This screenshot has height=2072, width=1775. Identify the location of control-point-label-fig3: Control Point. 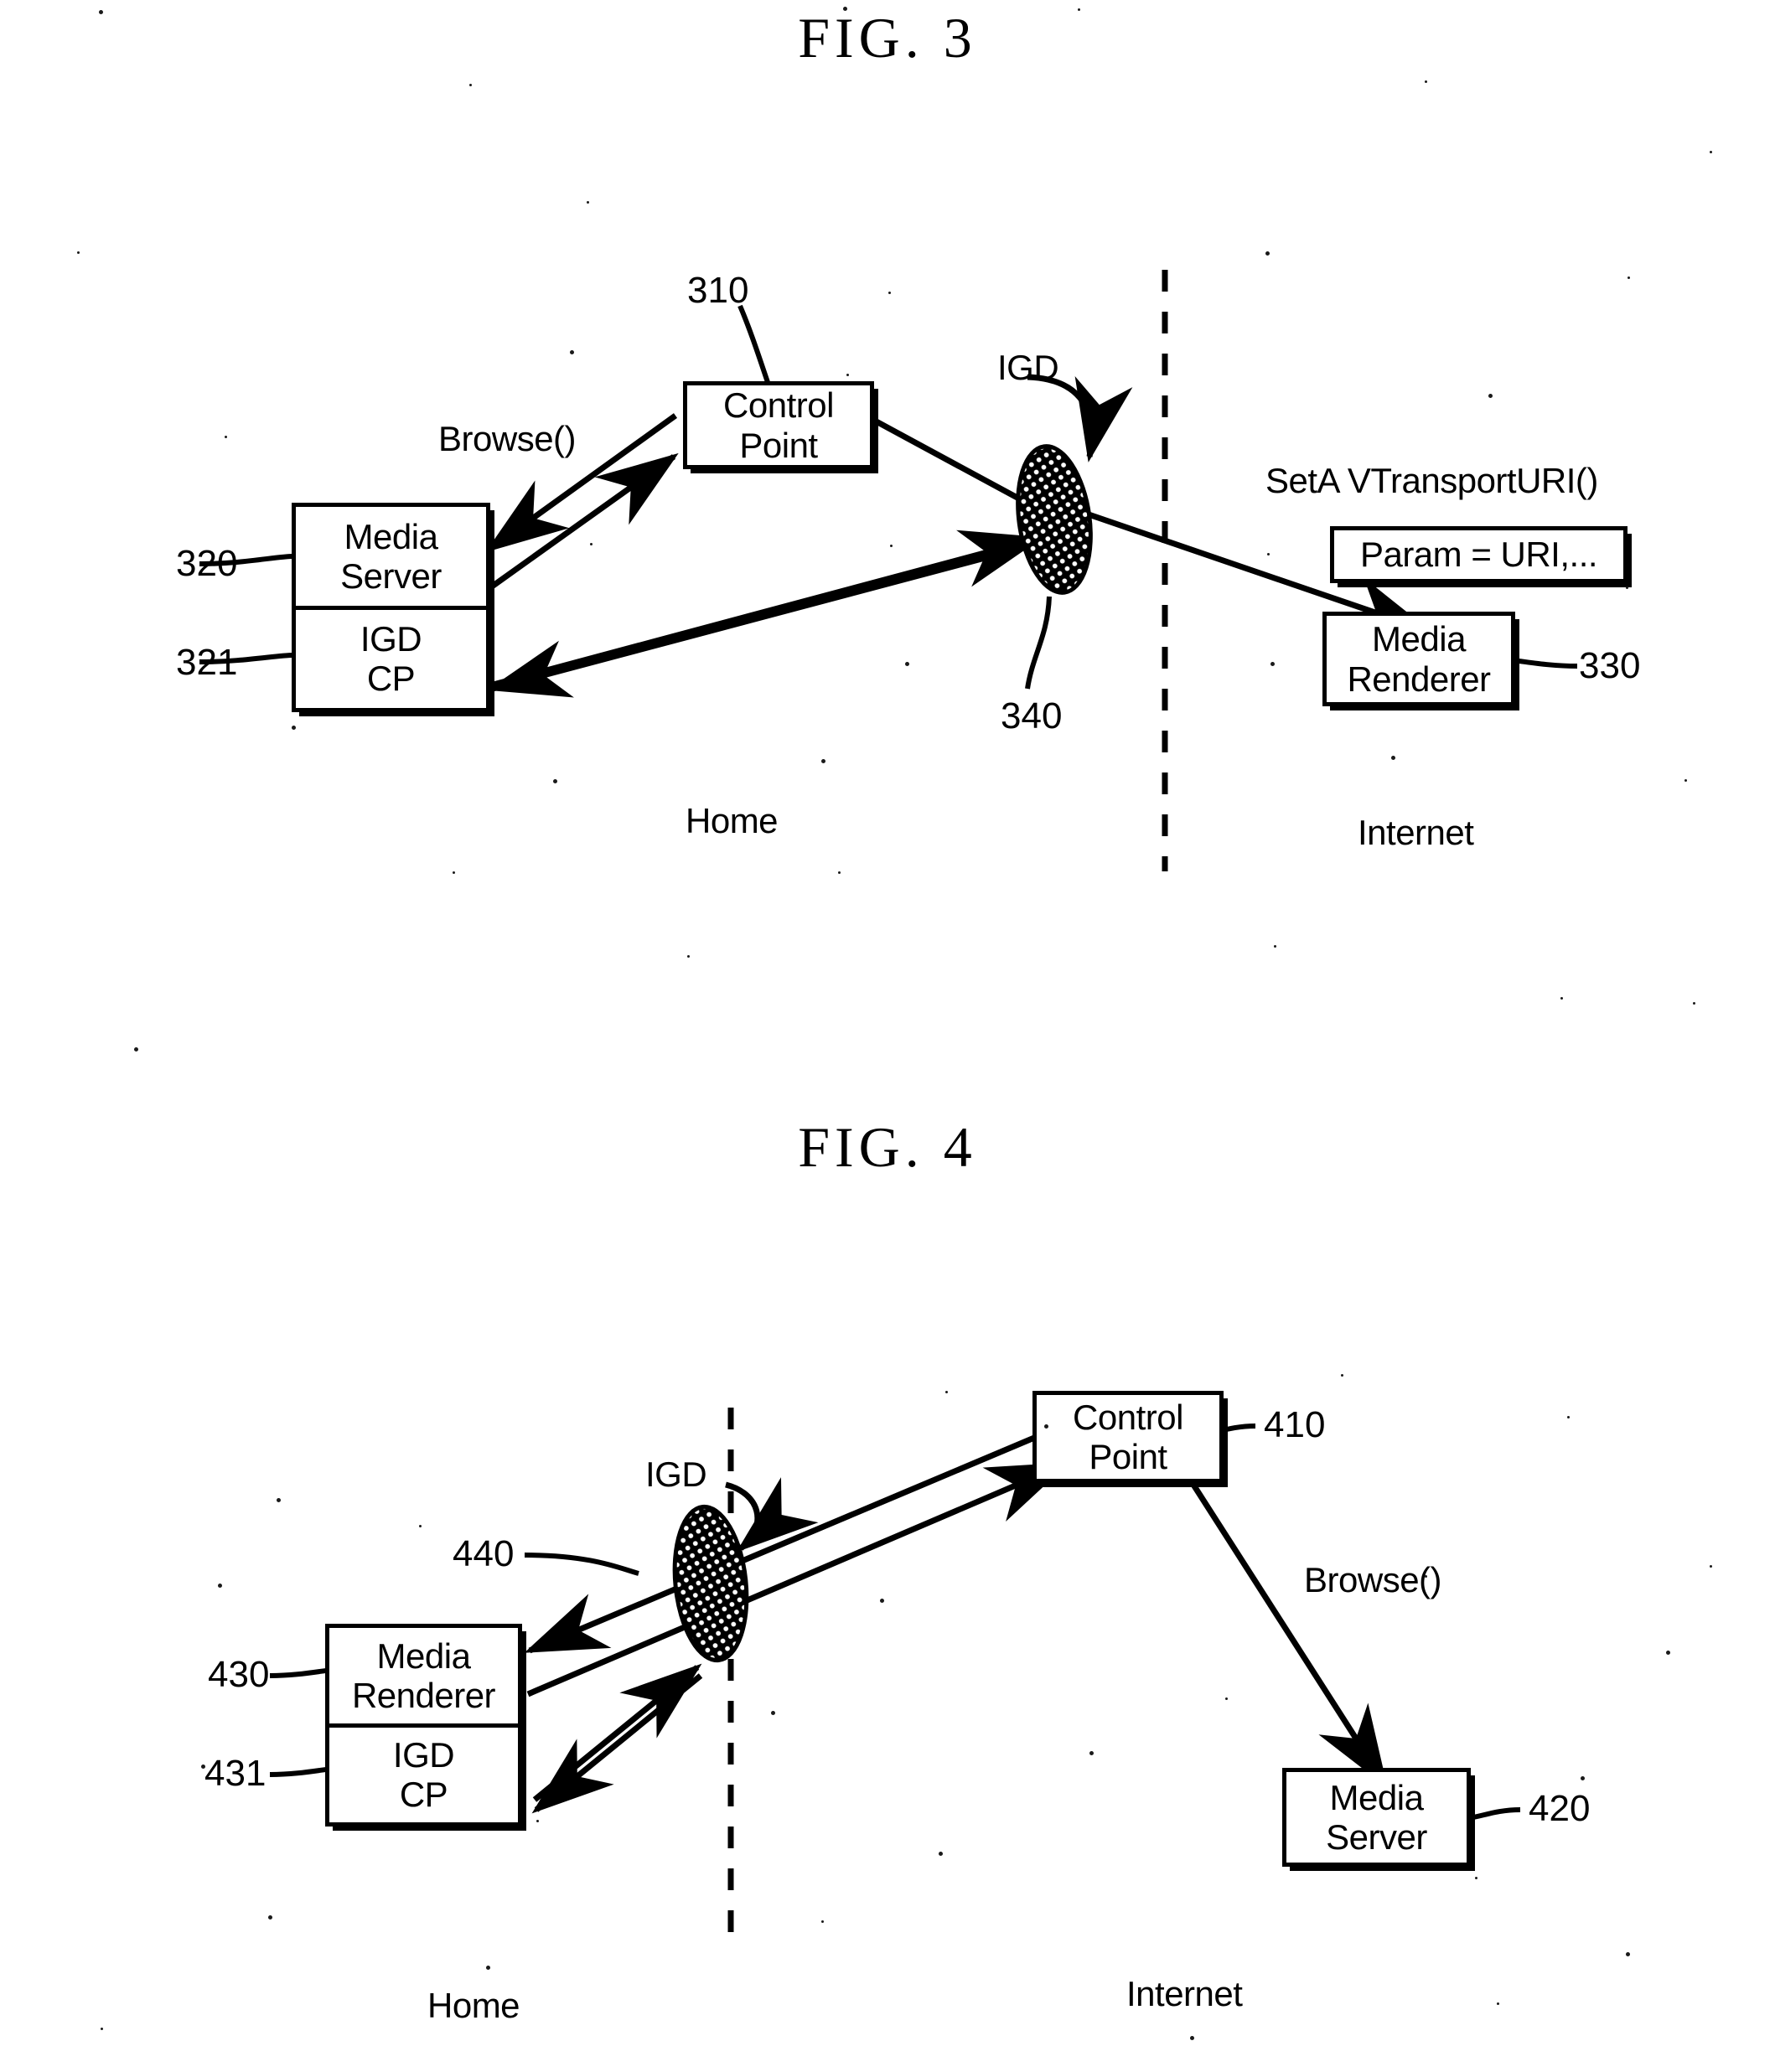
(778, 425).